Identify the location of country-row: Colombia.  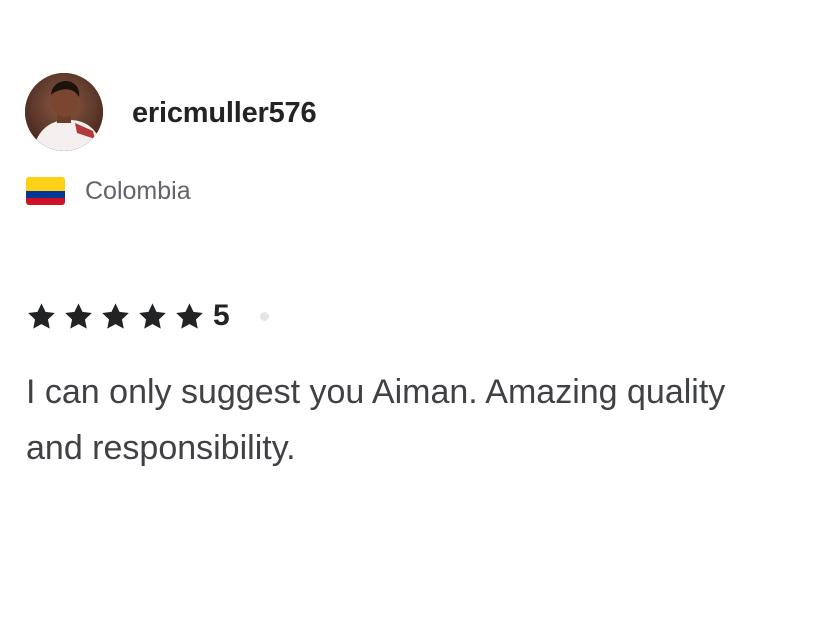
(108, 191).